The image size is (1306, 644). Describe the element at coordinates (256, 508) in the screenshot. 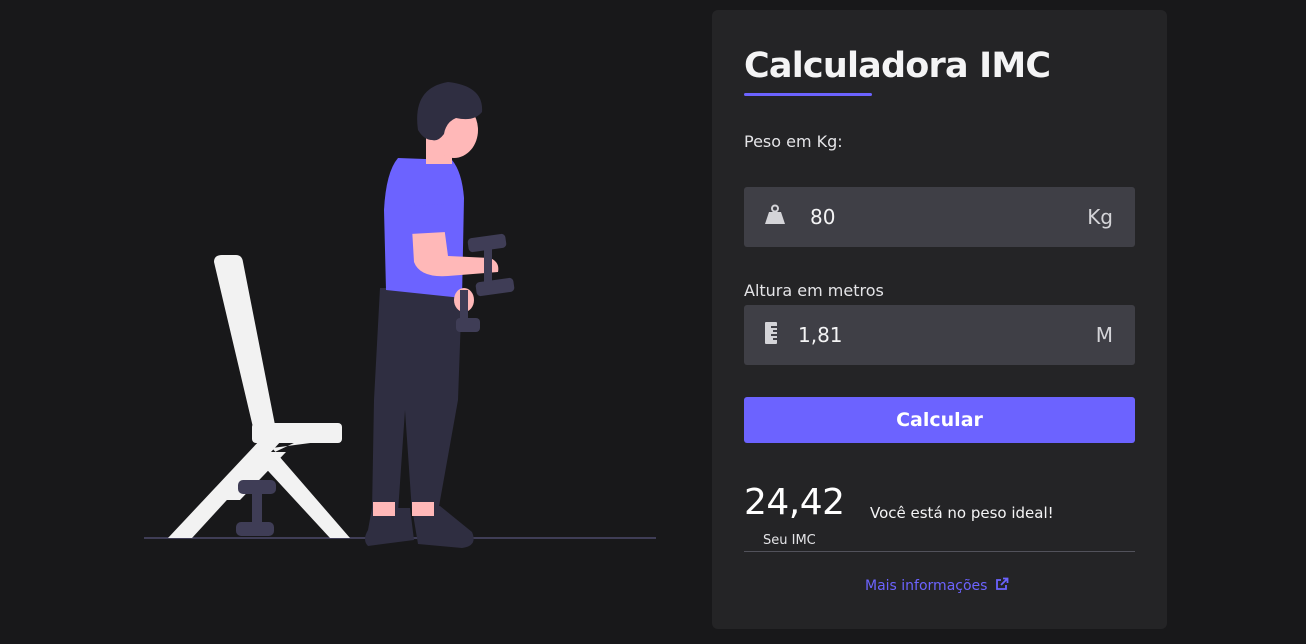

I see `floor-dumbbell-illustration` at that location.